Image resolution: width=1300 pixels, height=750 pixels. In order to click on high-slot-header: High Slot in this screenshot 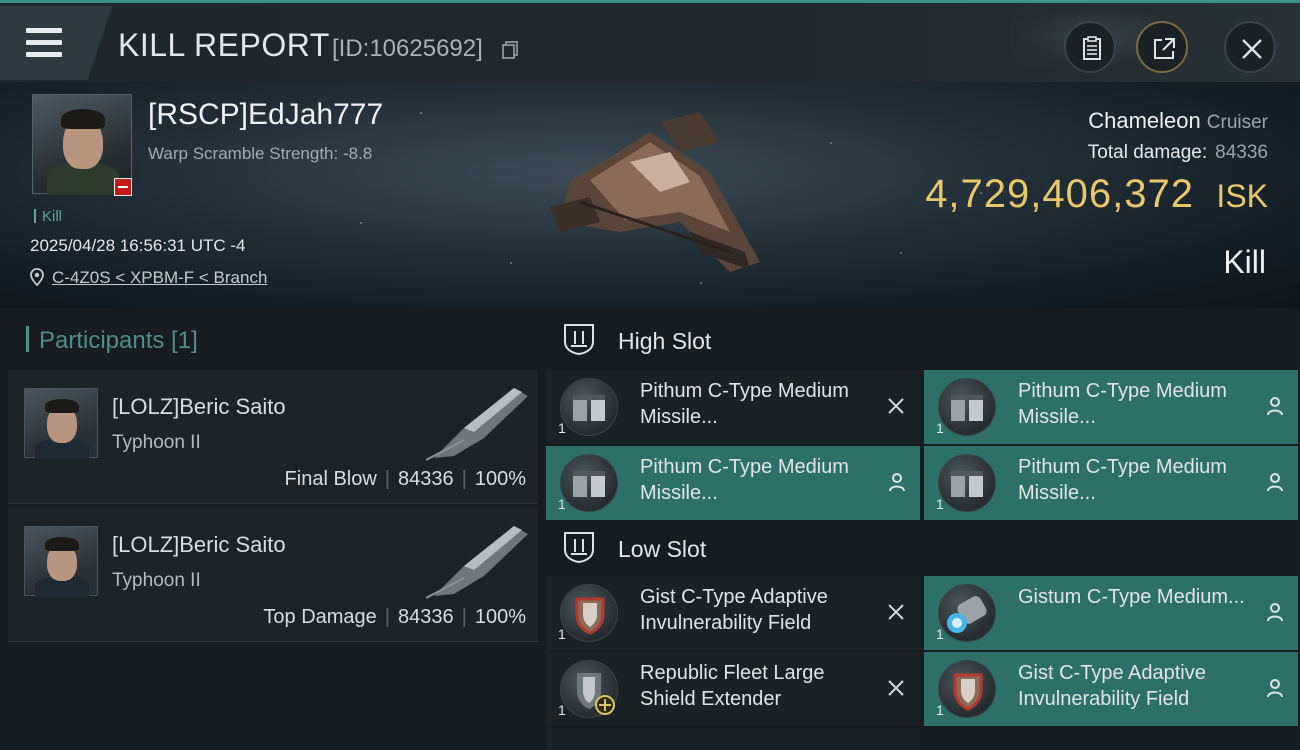, I will do `click(923, 339)`.